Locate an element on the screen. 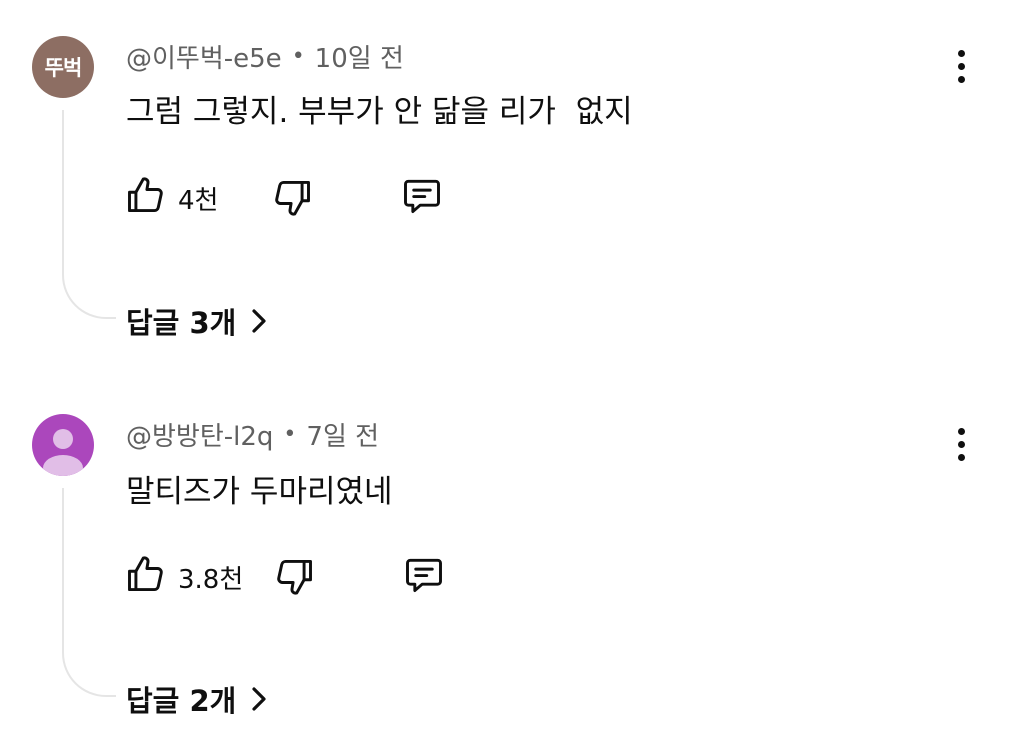 Image resolution: width=1024 pixels, height=746 pixels. like-count: 3.8천 is located at coordinates (211, 580).